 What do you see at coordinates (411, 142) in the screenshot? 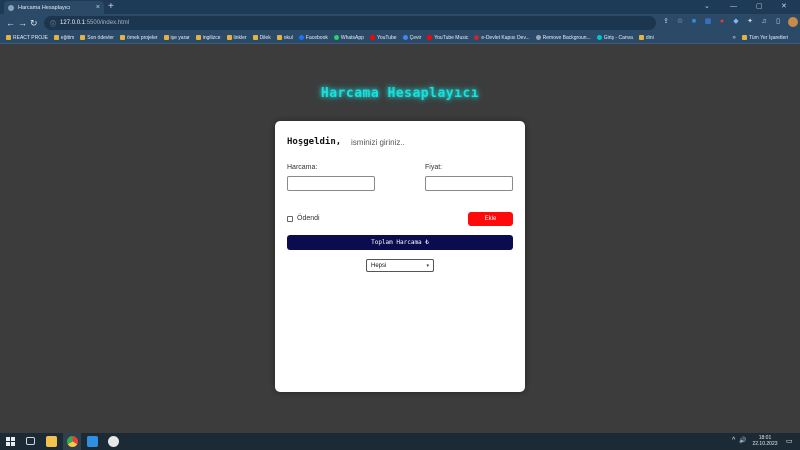
I see `name-input` at bounding box center [411, 142].